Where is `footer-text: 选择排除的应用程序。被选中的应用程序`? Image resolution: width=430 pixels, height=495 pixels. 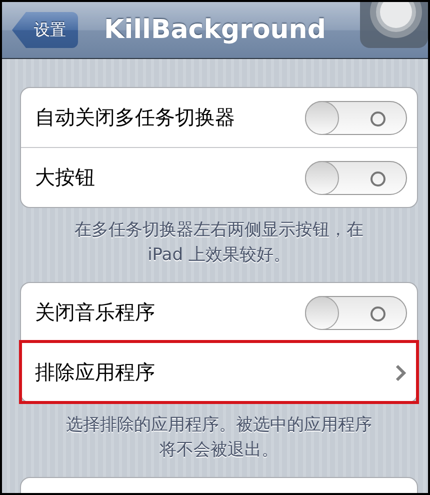
footer-text: 选择排除的应用程序。被选中的应用程序 is located at coordinates (219, 425).